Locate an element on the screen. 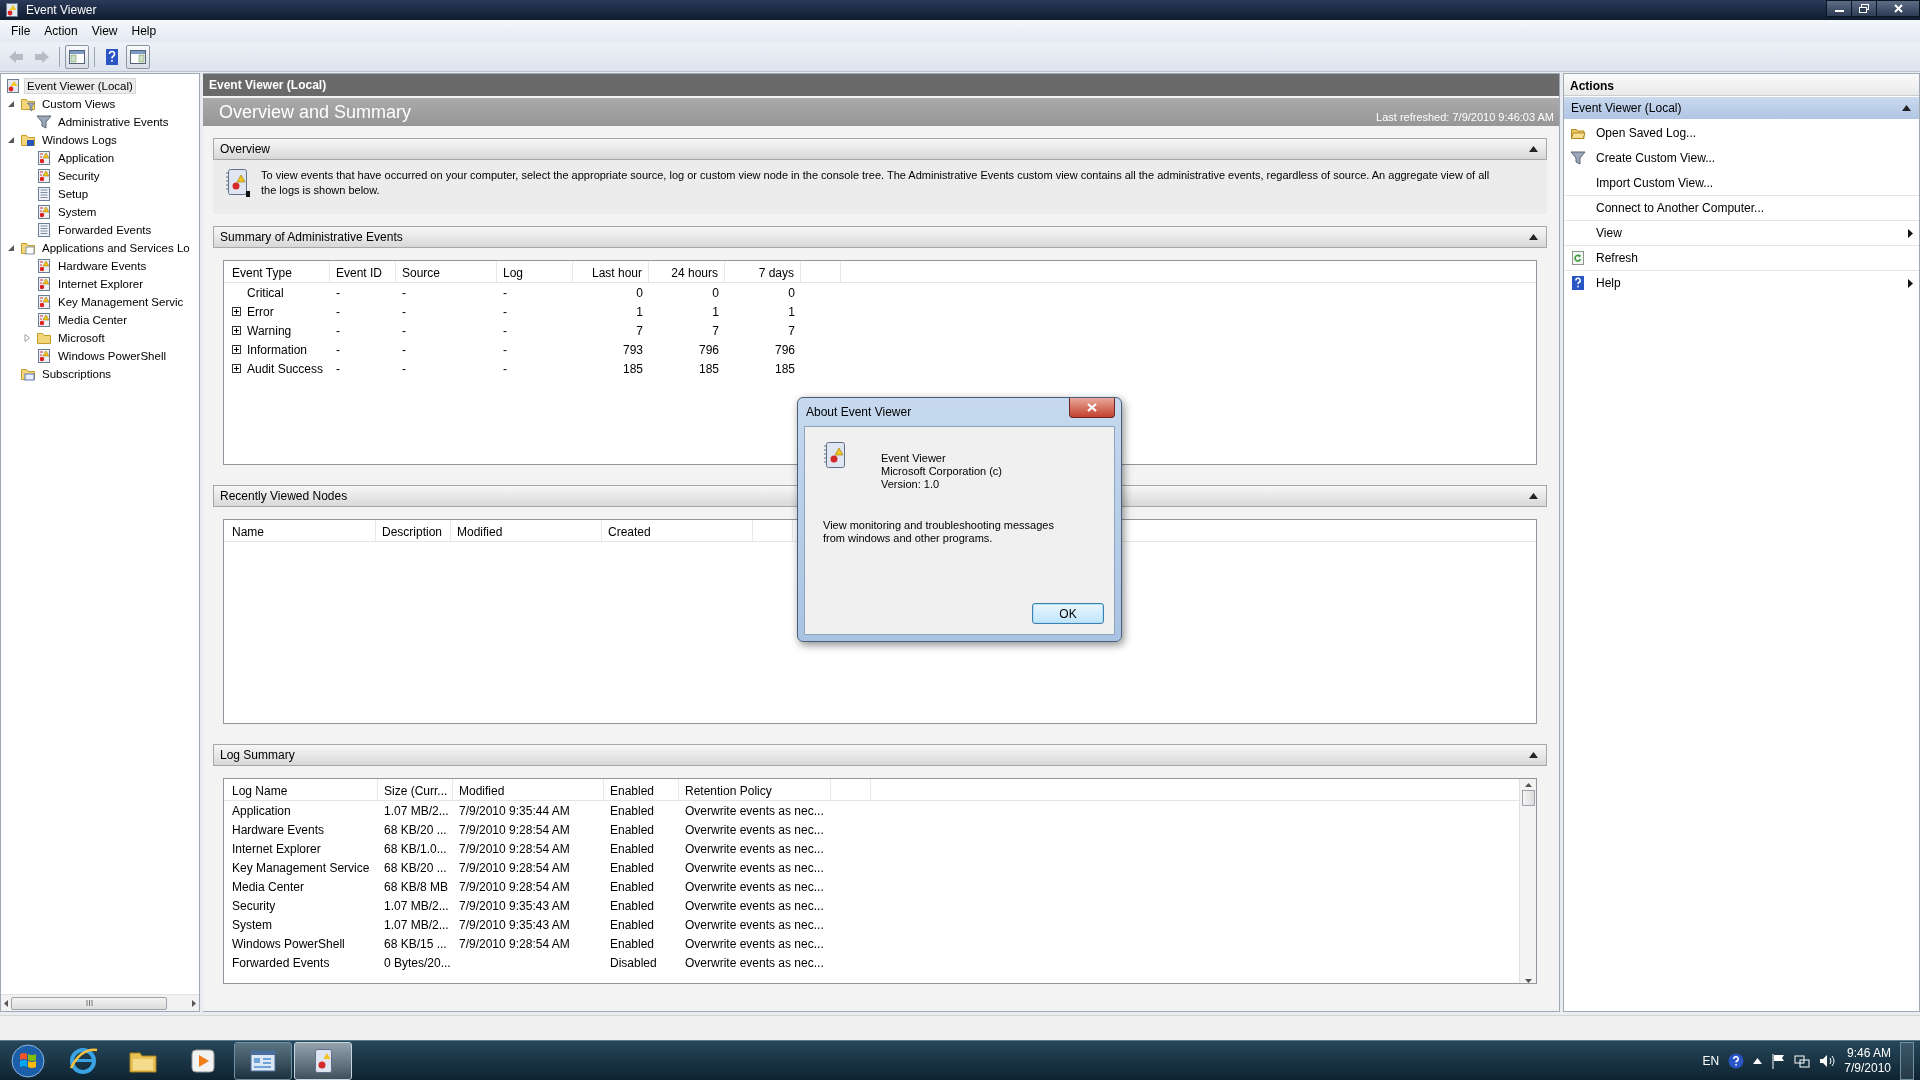  tree-item: Microsoft is located at coordinates (81, 338).